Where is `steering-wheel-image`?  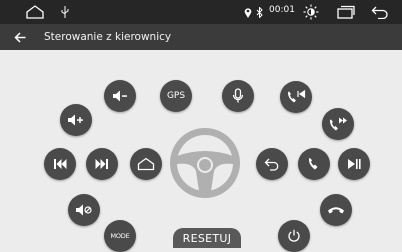
steering-wheel-image is located at coordinates (205, 163).